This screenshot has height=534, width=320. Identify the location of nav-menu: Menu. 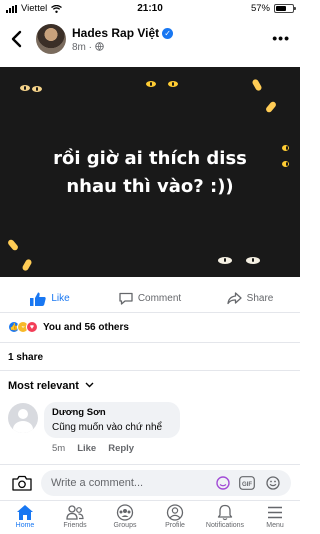
(275, 517).